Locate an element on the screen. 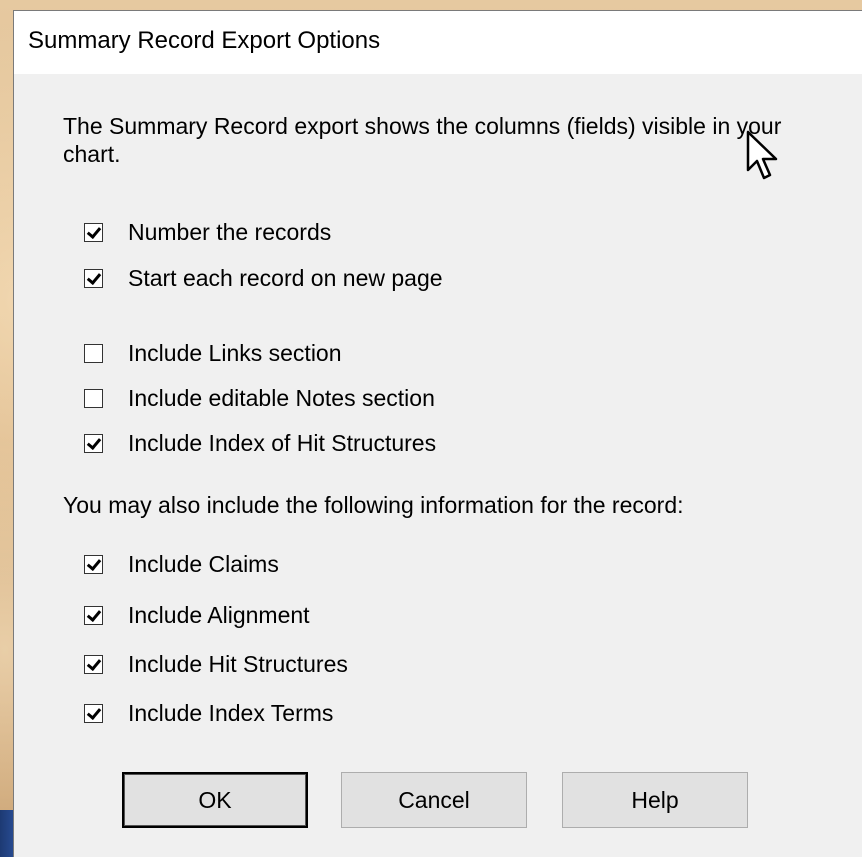  checkbox-label: Include Claims is located at coordinates (203, 564).